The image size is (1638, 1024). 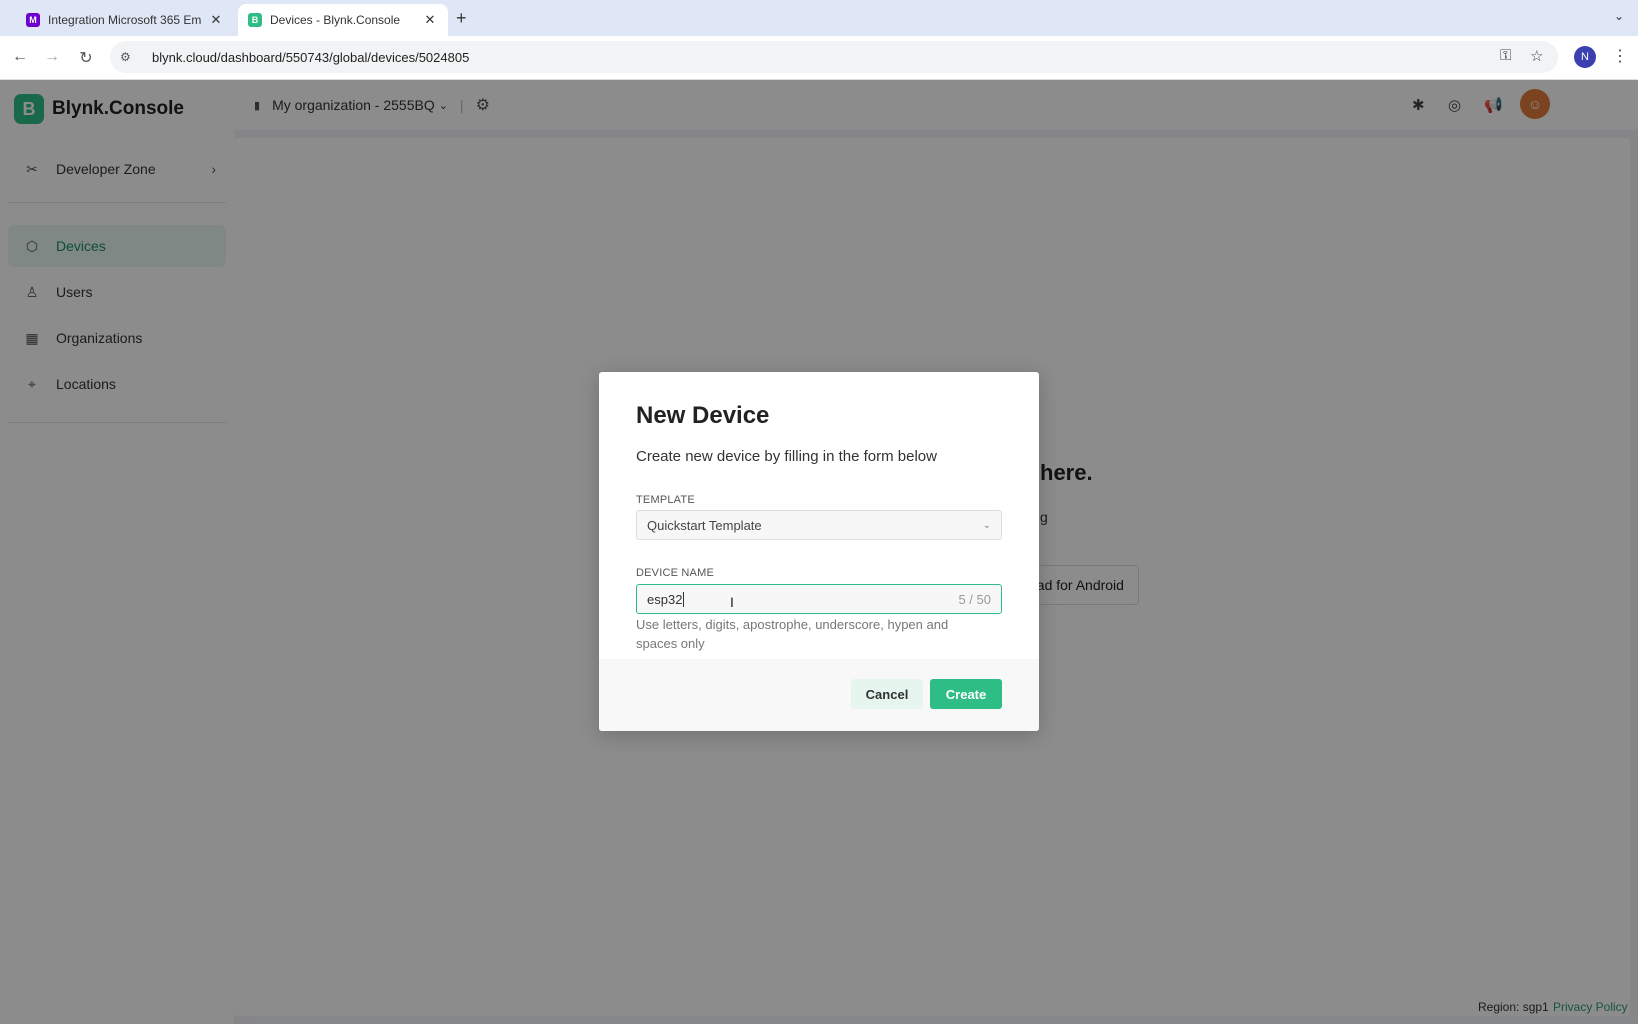 What do you see at coordinates (675, 573) in the screenshot?
I see `device-name-label: DEVICE NAME` at bounding box center [675, 573].